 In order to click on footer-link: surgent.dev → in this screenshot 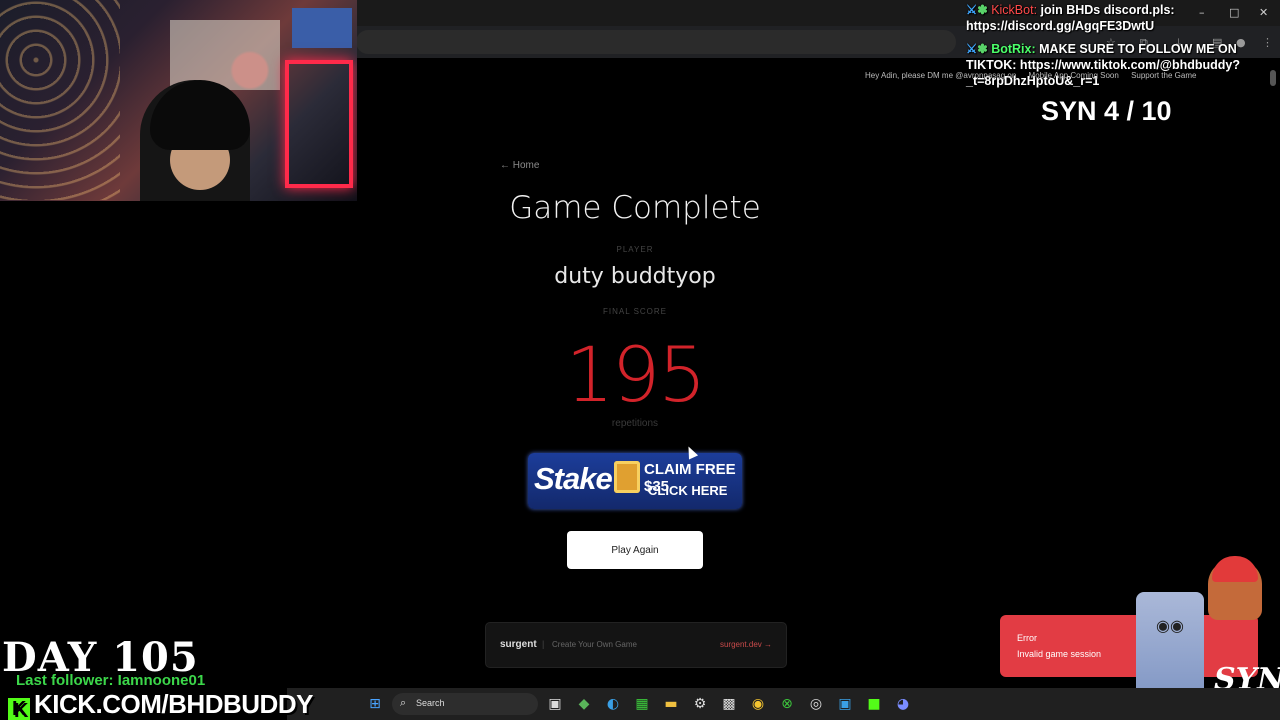, I will do `click(746, 644)`.